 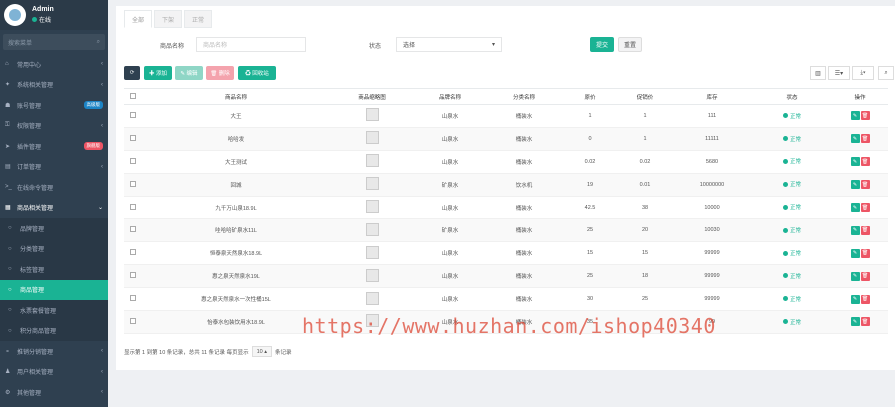 I want to click on col-brand: 品牌名称, so click(x=450, y=96).